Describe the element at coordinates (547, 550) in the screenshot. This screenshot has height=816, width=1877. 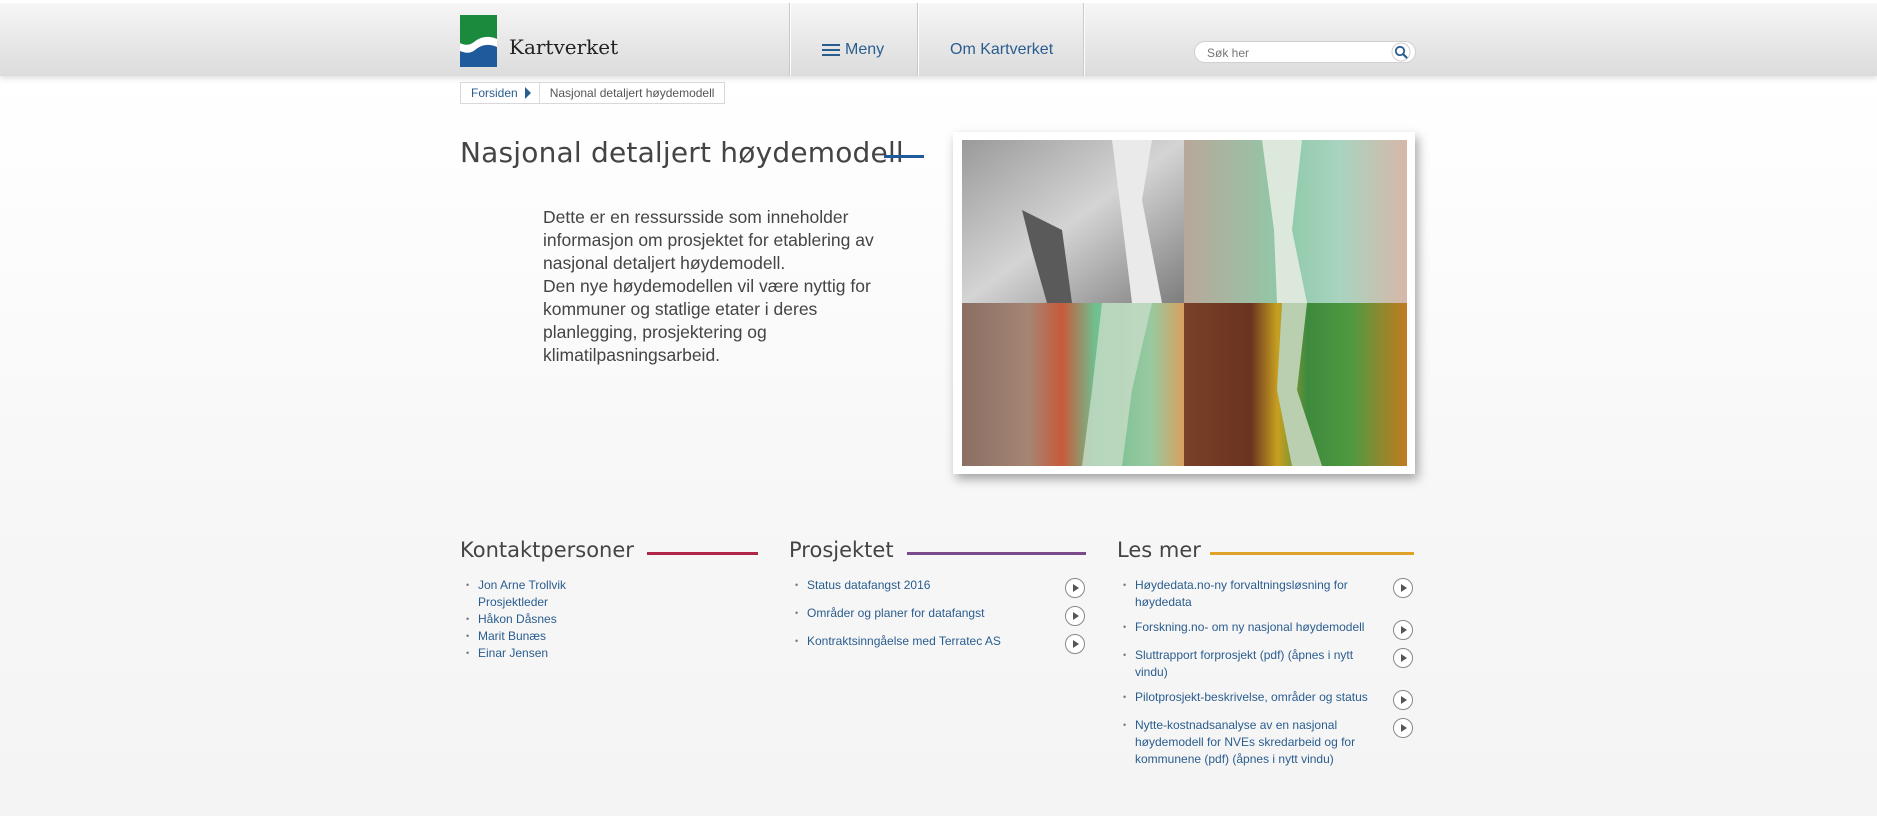
I see `contacts-heading: Kontaktpersoner` at that location.